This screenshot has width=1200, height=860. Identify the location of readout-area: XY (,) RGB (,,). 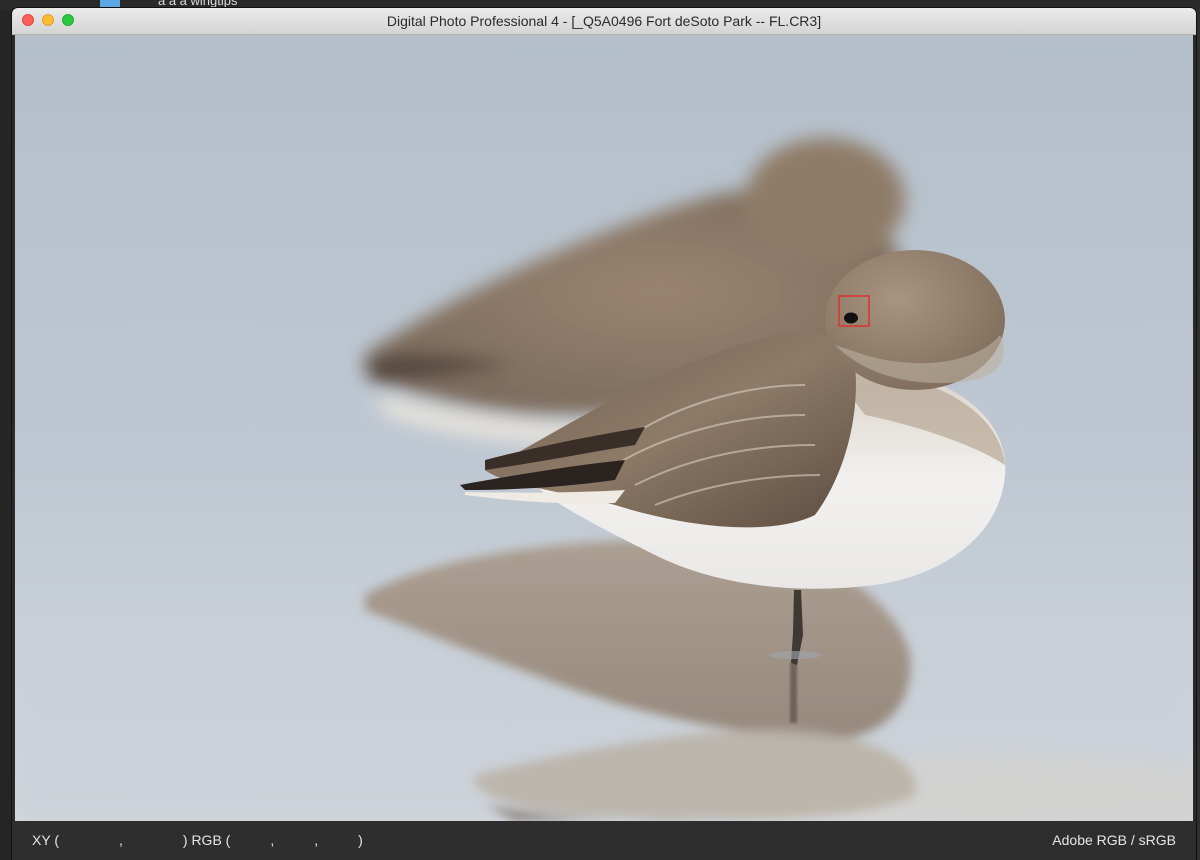
(197, 840).